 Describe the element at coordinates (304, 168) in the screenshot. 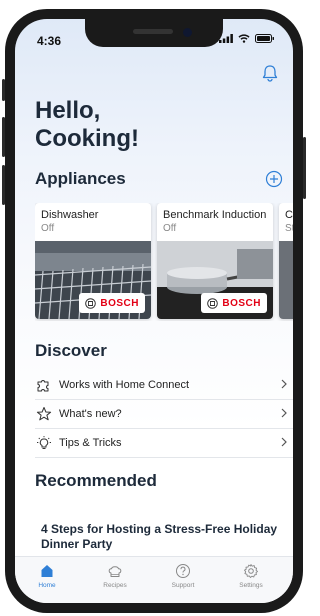

I see `power-button` at that location.